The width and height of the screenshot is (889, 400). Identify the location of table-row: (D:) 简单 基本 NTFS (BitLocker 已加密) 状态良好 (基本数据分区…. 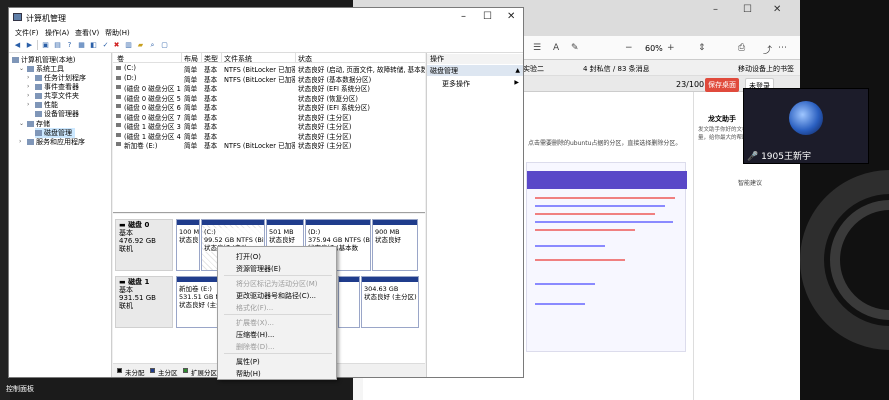
(269, 79).